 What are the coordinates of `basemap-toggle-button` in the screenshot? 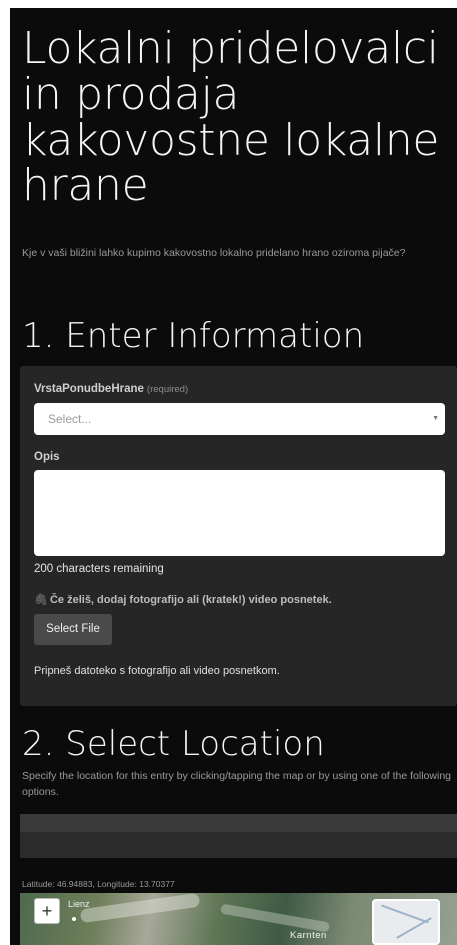 It's located at (406, 922).